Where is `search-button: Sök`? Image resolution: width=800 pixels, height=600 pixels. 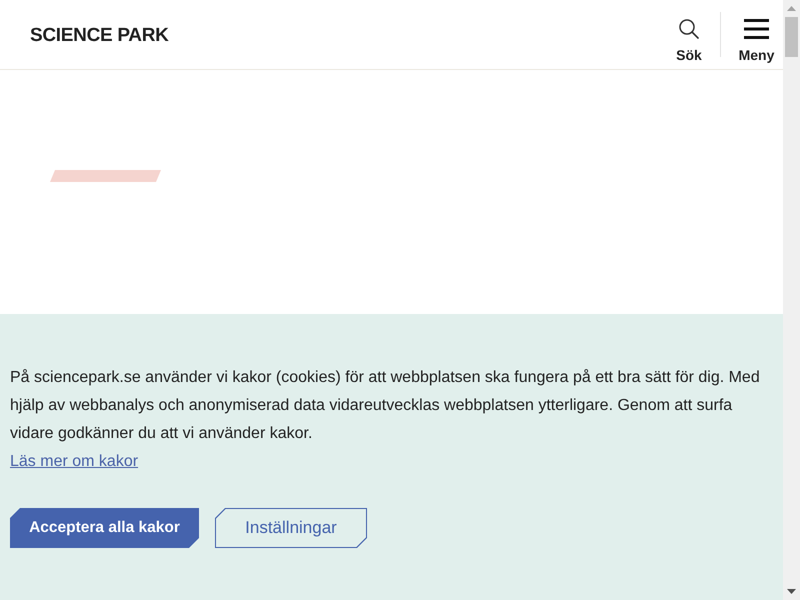
search-button: Sök is located at coordinates (689, 40).